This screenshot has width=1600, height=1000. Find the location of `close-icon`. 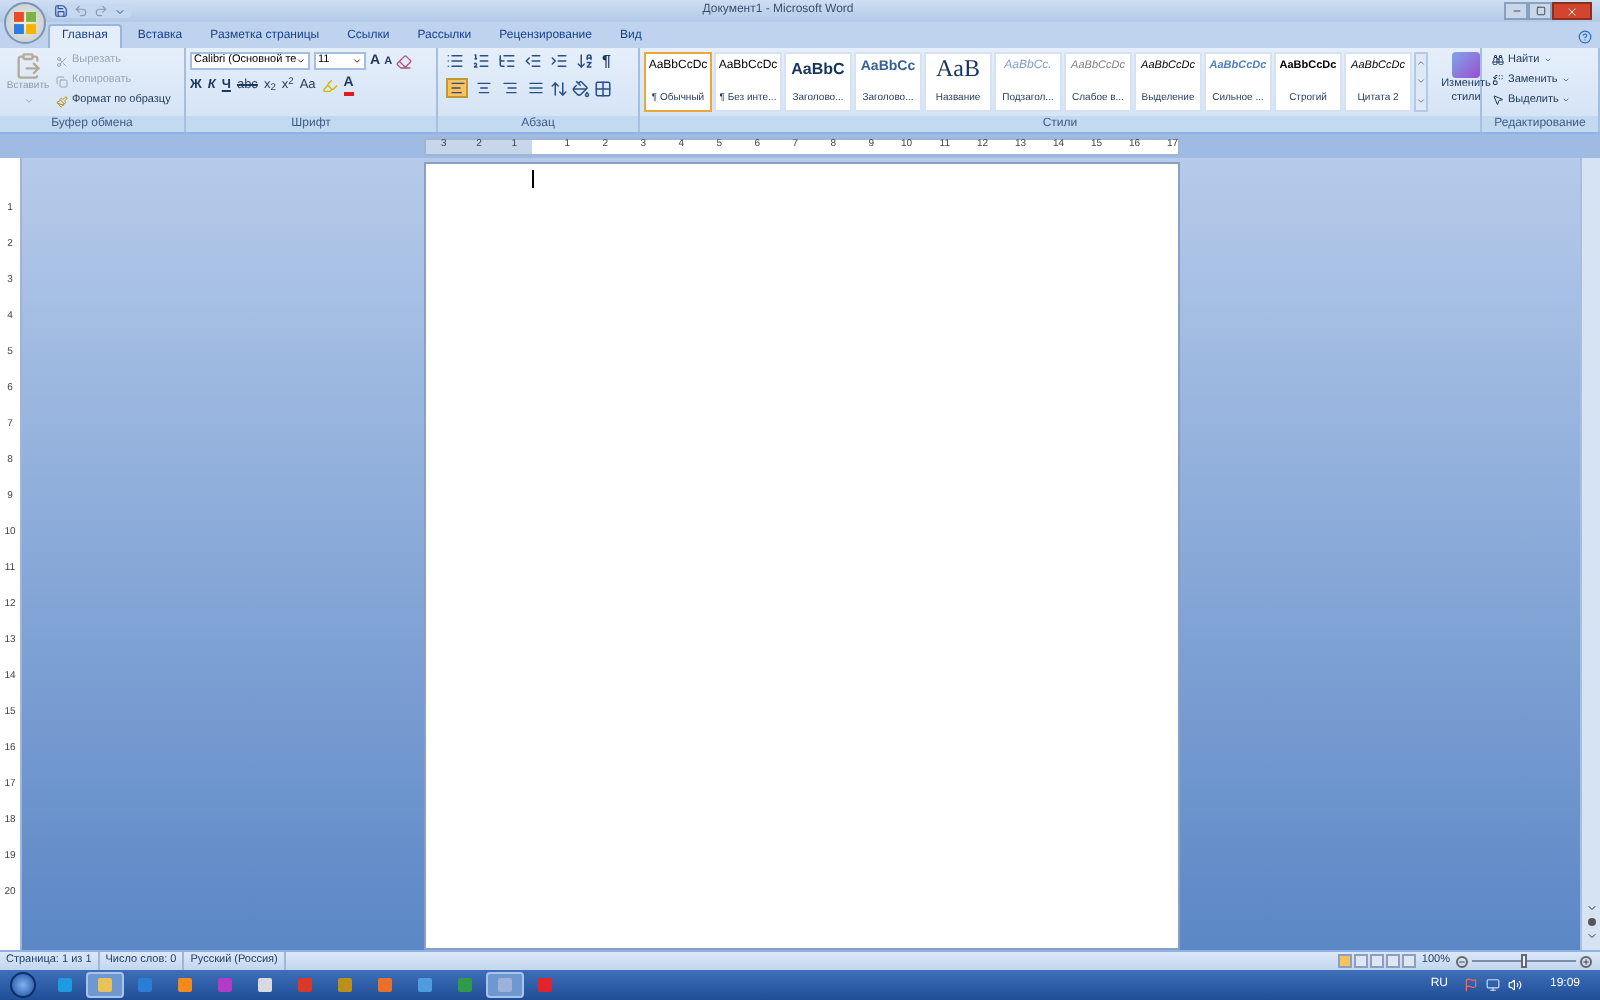

close-icon is located at coordinates (1572, 11).